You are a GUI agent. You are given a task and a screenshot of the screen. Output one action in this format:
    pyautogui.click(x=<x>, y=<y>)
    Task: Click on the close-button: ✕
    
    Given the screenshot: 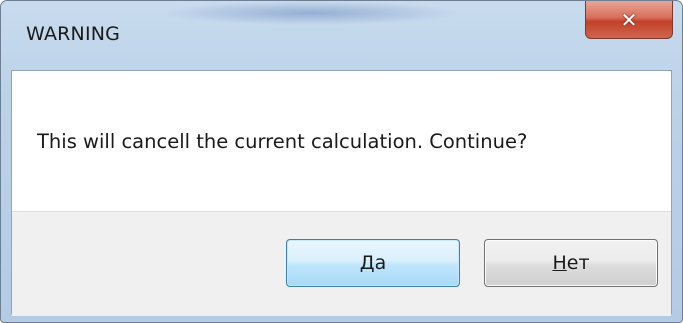 What is the action you would take?
    pyautogui.click(x=629, y=20)
    